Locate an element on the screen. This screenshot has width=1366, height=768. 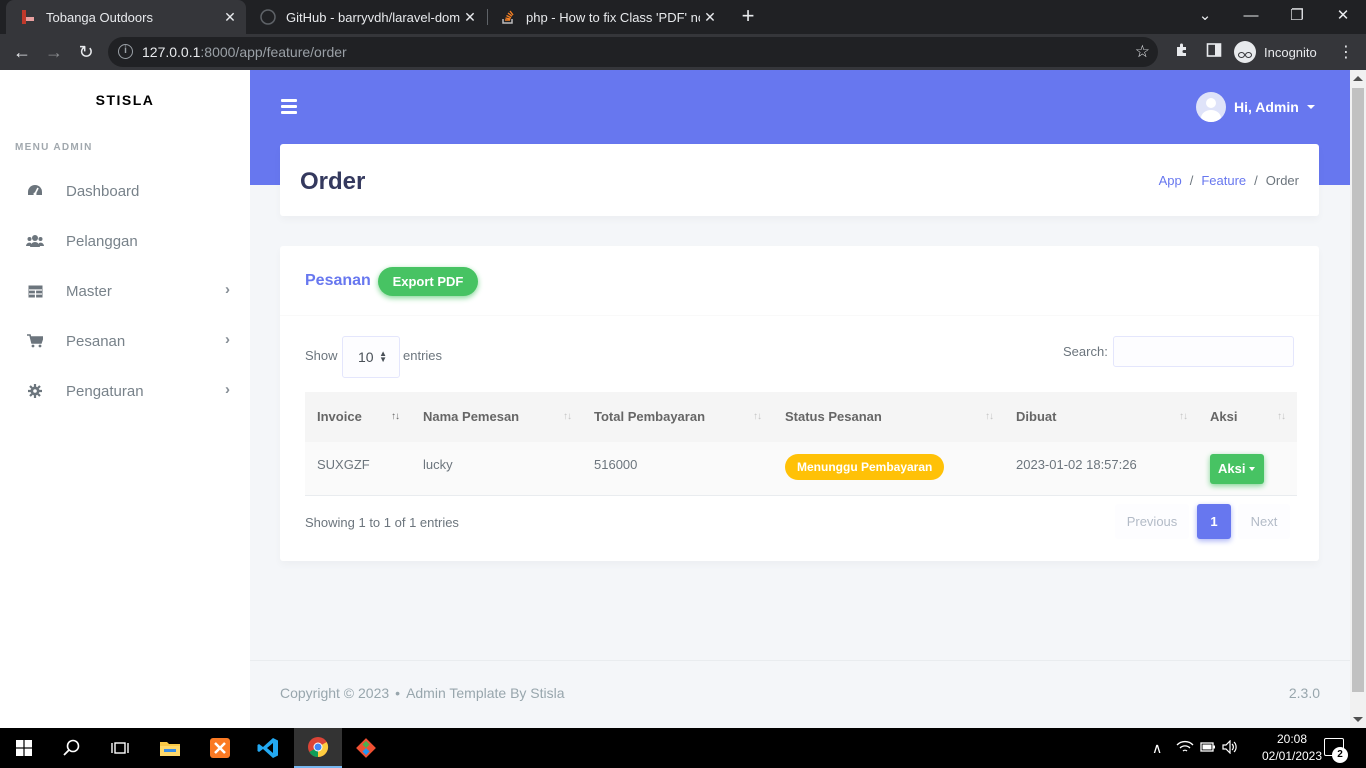
page-scrollbar is located at coordinates (1358, 399).